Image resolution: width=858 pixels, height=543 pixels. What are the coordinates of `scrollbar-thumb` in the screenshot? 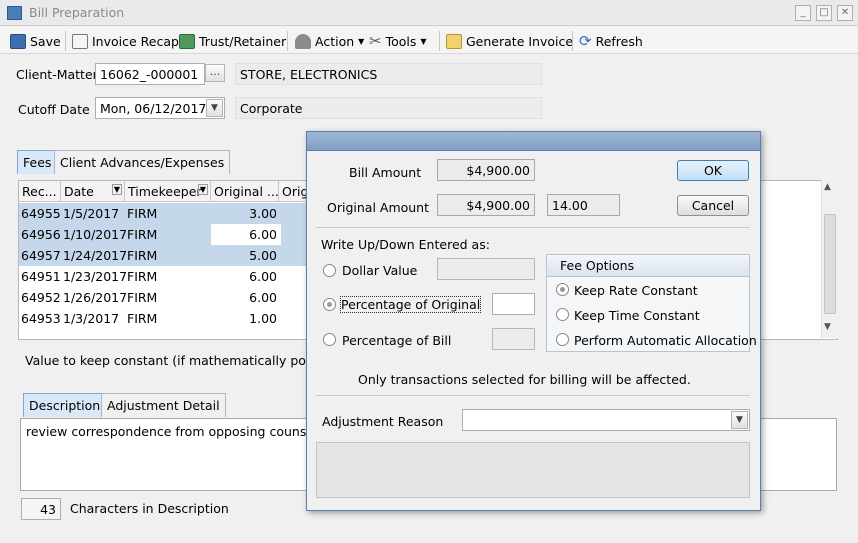 It's located at (830, 264).